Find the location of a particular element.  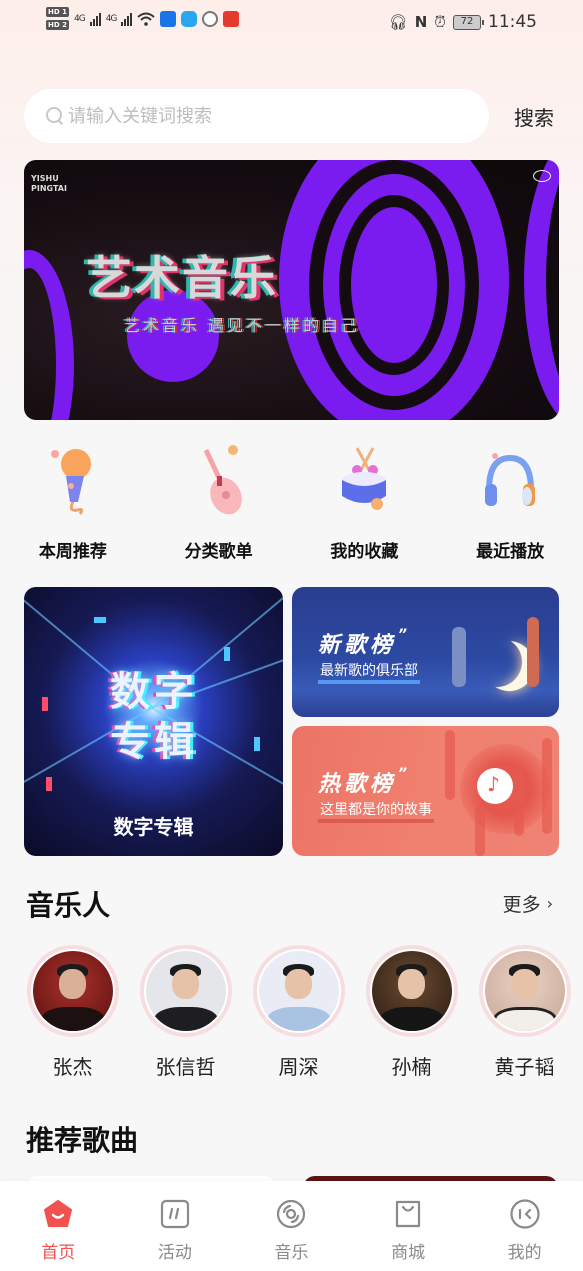

status-right: 🎧︎ N ⏰︎ 72 11:45 is located at coordinates (463, 22).